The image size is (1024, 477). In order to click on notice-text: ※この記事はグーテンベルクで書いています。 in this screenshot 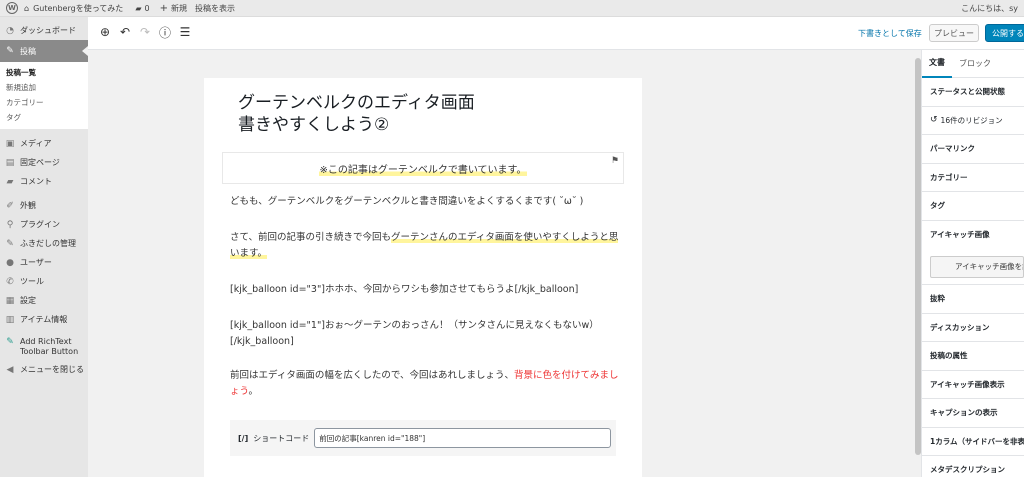, I will do `click(423, 168)`.